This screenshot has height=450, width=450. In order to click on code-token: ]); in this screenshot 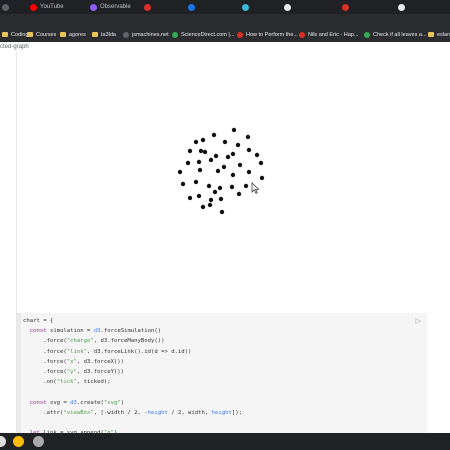, I will do `click(236, 412)`.